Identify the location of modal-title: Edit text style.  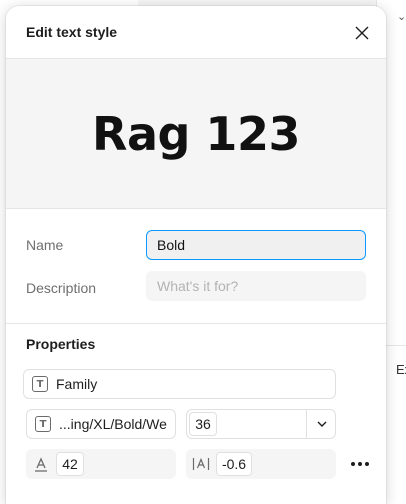
(72, 32).